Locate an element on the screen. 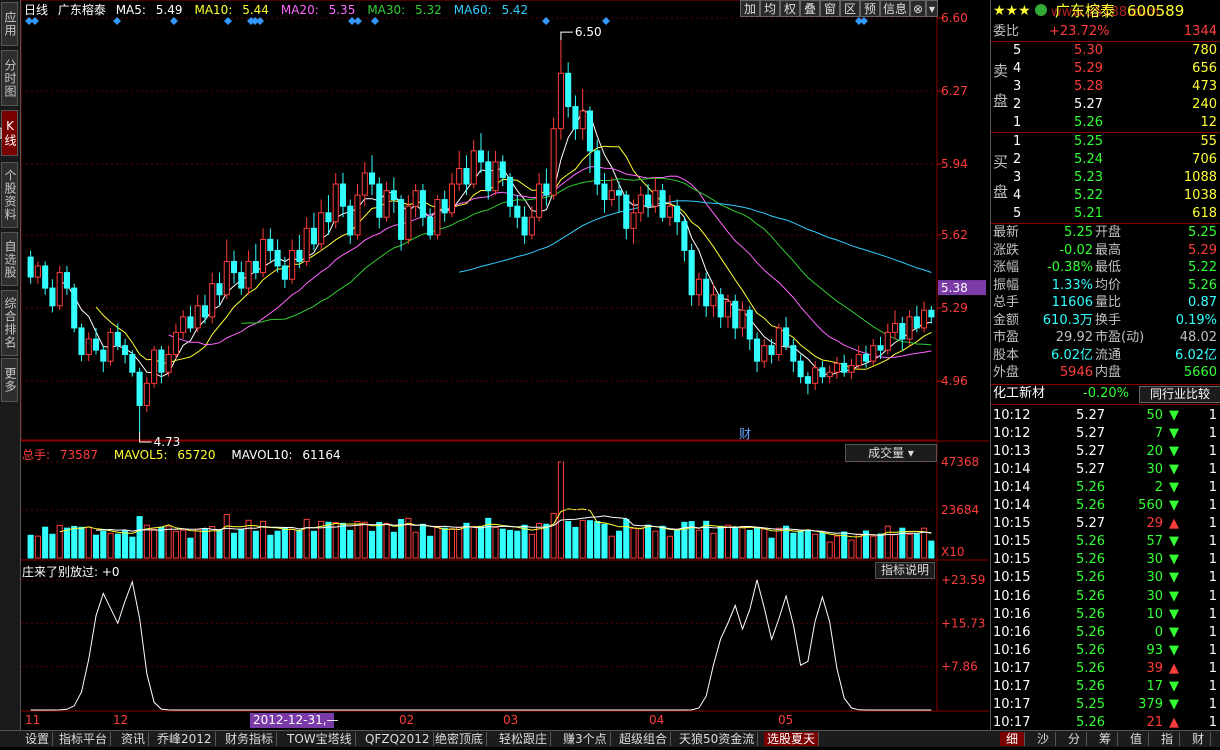  bottom-tab-1: 指标平台 is located at coordinates (84, 739).